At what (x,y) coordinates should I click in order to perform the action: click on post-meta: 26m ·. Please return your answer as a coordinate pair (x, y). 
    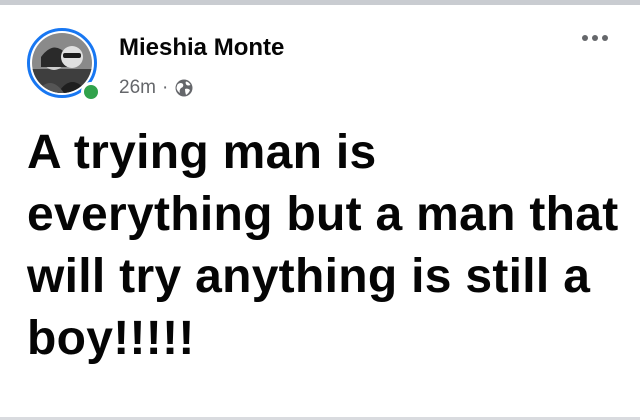
    Looking at the image, I should click on (156, 88).